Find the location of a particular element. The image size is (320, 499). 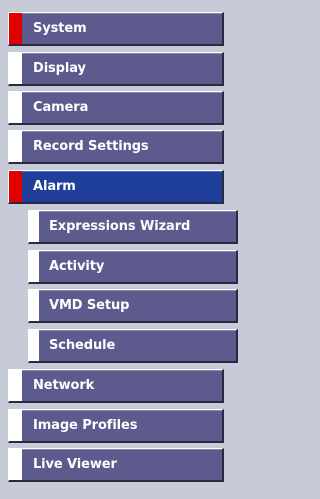

menu-item-label: Image Profiles is located at coordinates (85, 425).